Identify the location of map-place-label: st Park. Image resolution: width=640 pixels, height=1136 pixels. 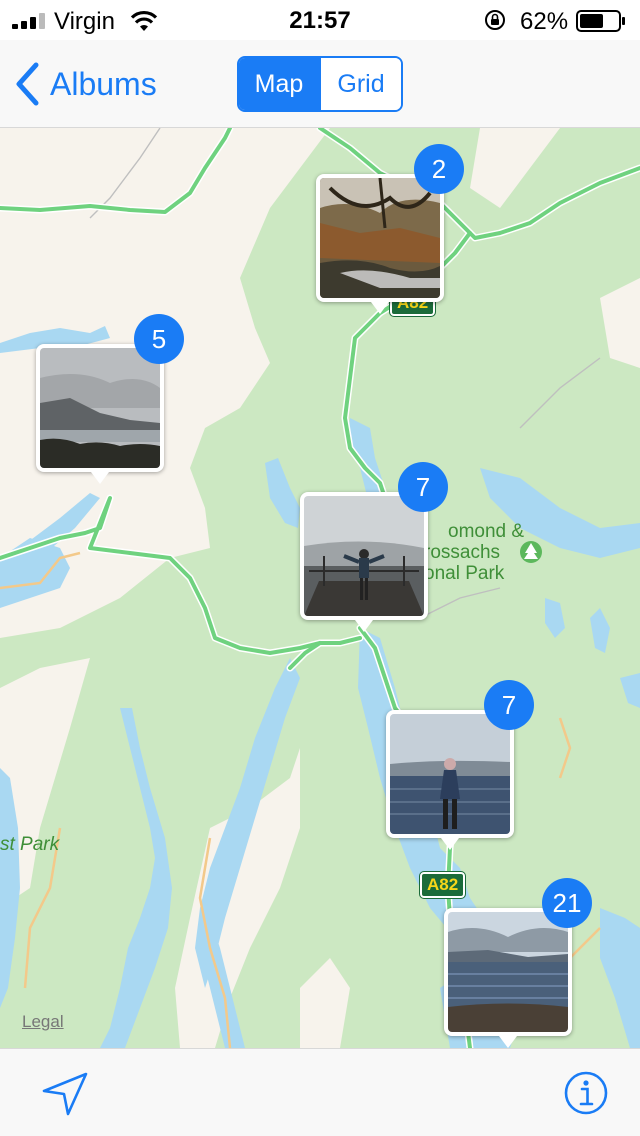
(30, 844).